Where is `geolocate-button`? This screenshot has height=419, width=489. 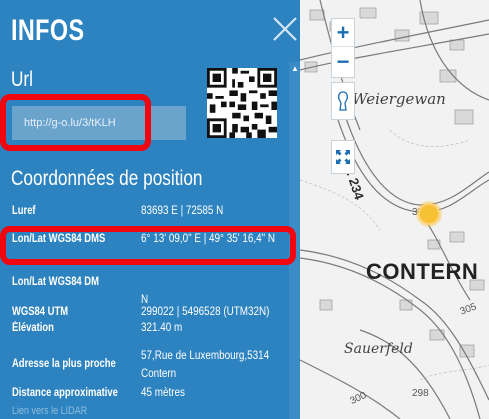 geolocate-button is located at coordinates (343, 101).